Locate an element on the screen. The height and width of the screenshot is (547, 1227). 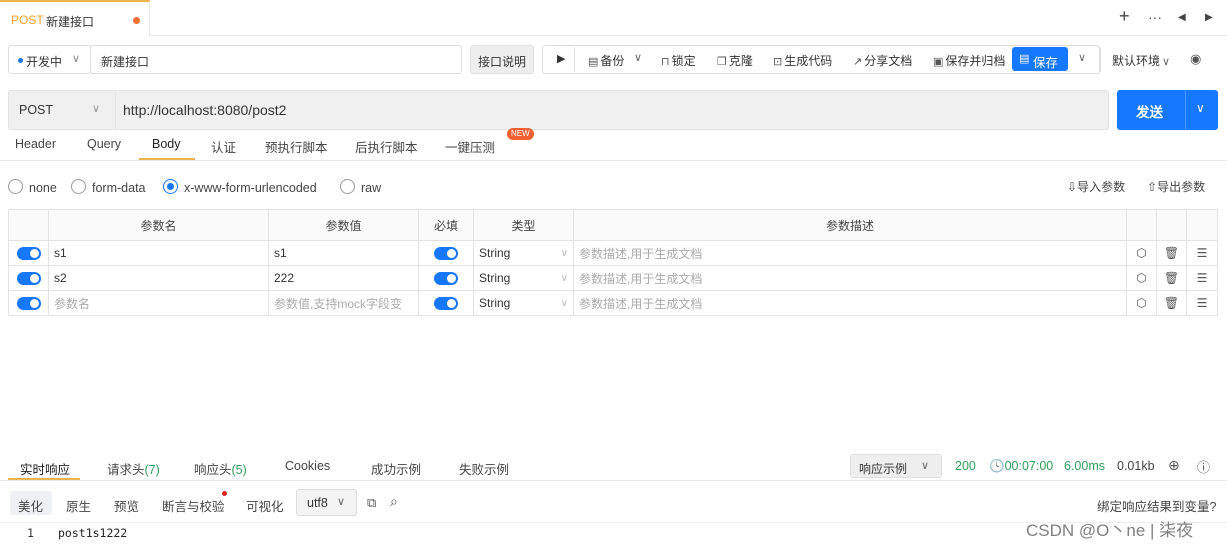
tab-query: Query is located at coordinates (104, 144).